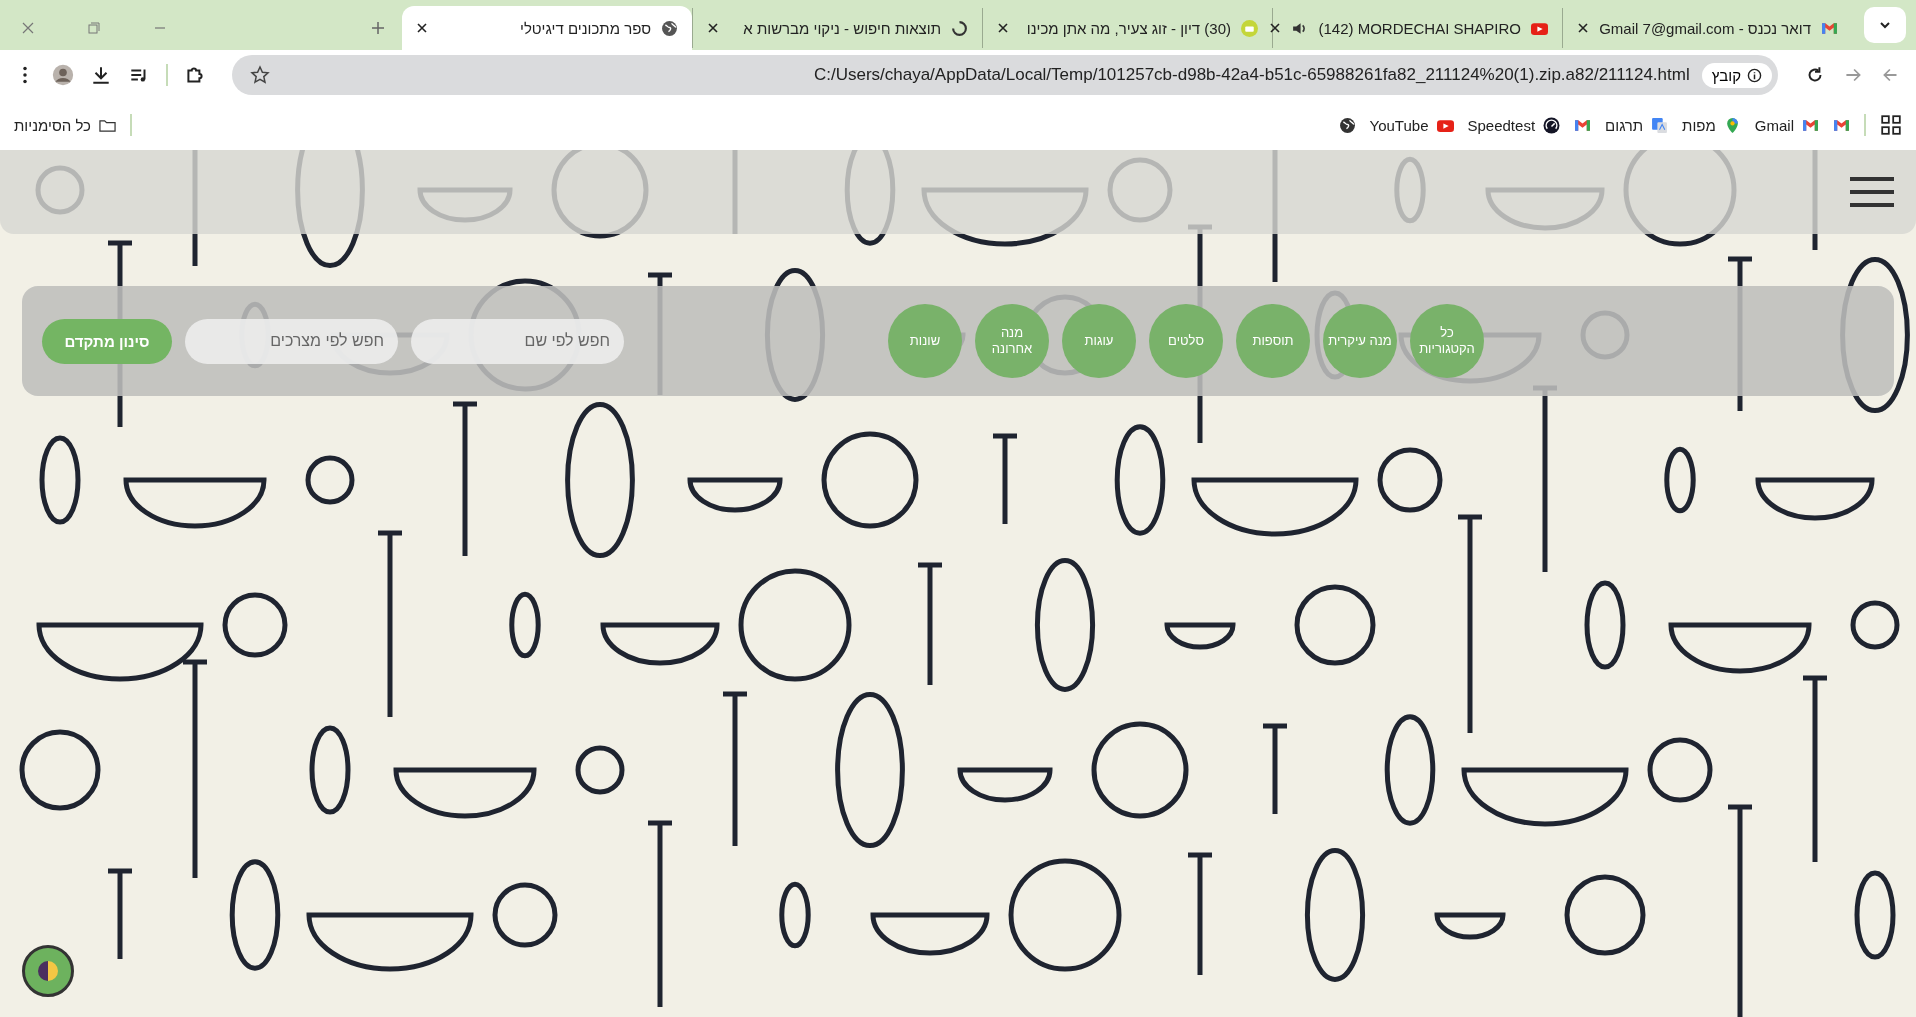 This screenshot has width=1916, height=1017. I want to click on tab-title: דואר נכנס - Gmail 7@gmail.com, so click(1705, 28).